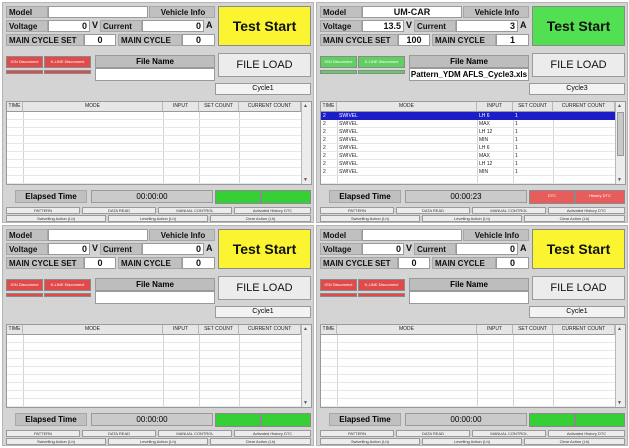  What do you see at coordinates (484, 116) in the screenshot?
I see `cell-input: LH 6` at bounding box center [484, 116].